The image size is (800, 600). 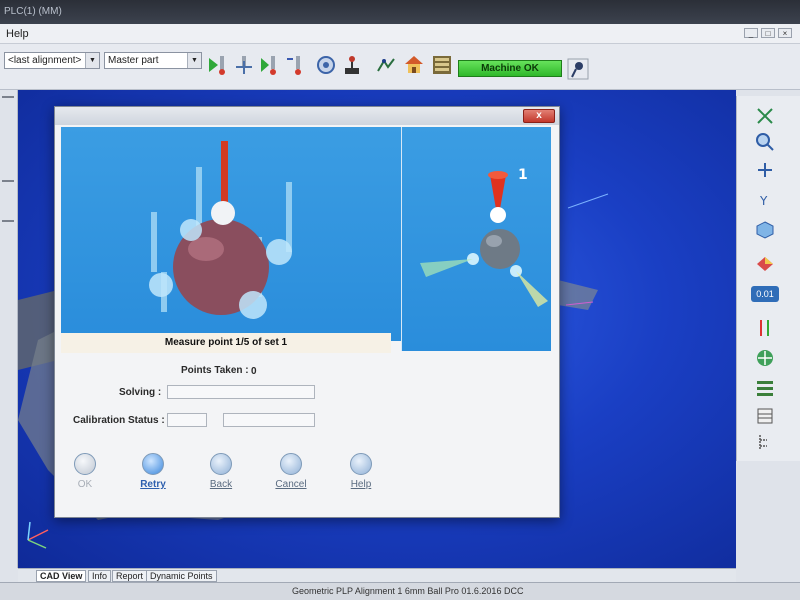 I want to click on alignment-select-value: <last alignment>, so click(x=45, y=60).